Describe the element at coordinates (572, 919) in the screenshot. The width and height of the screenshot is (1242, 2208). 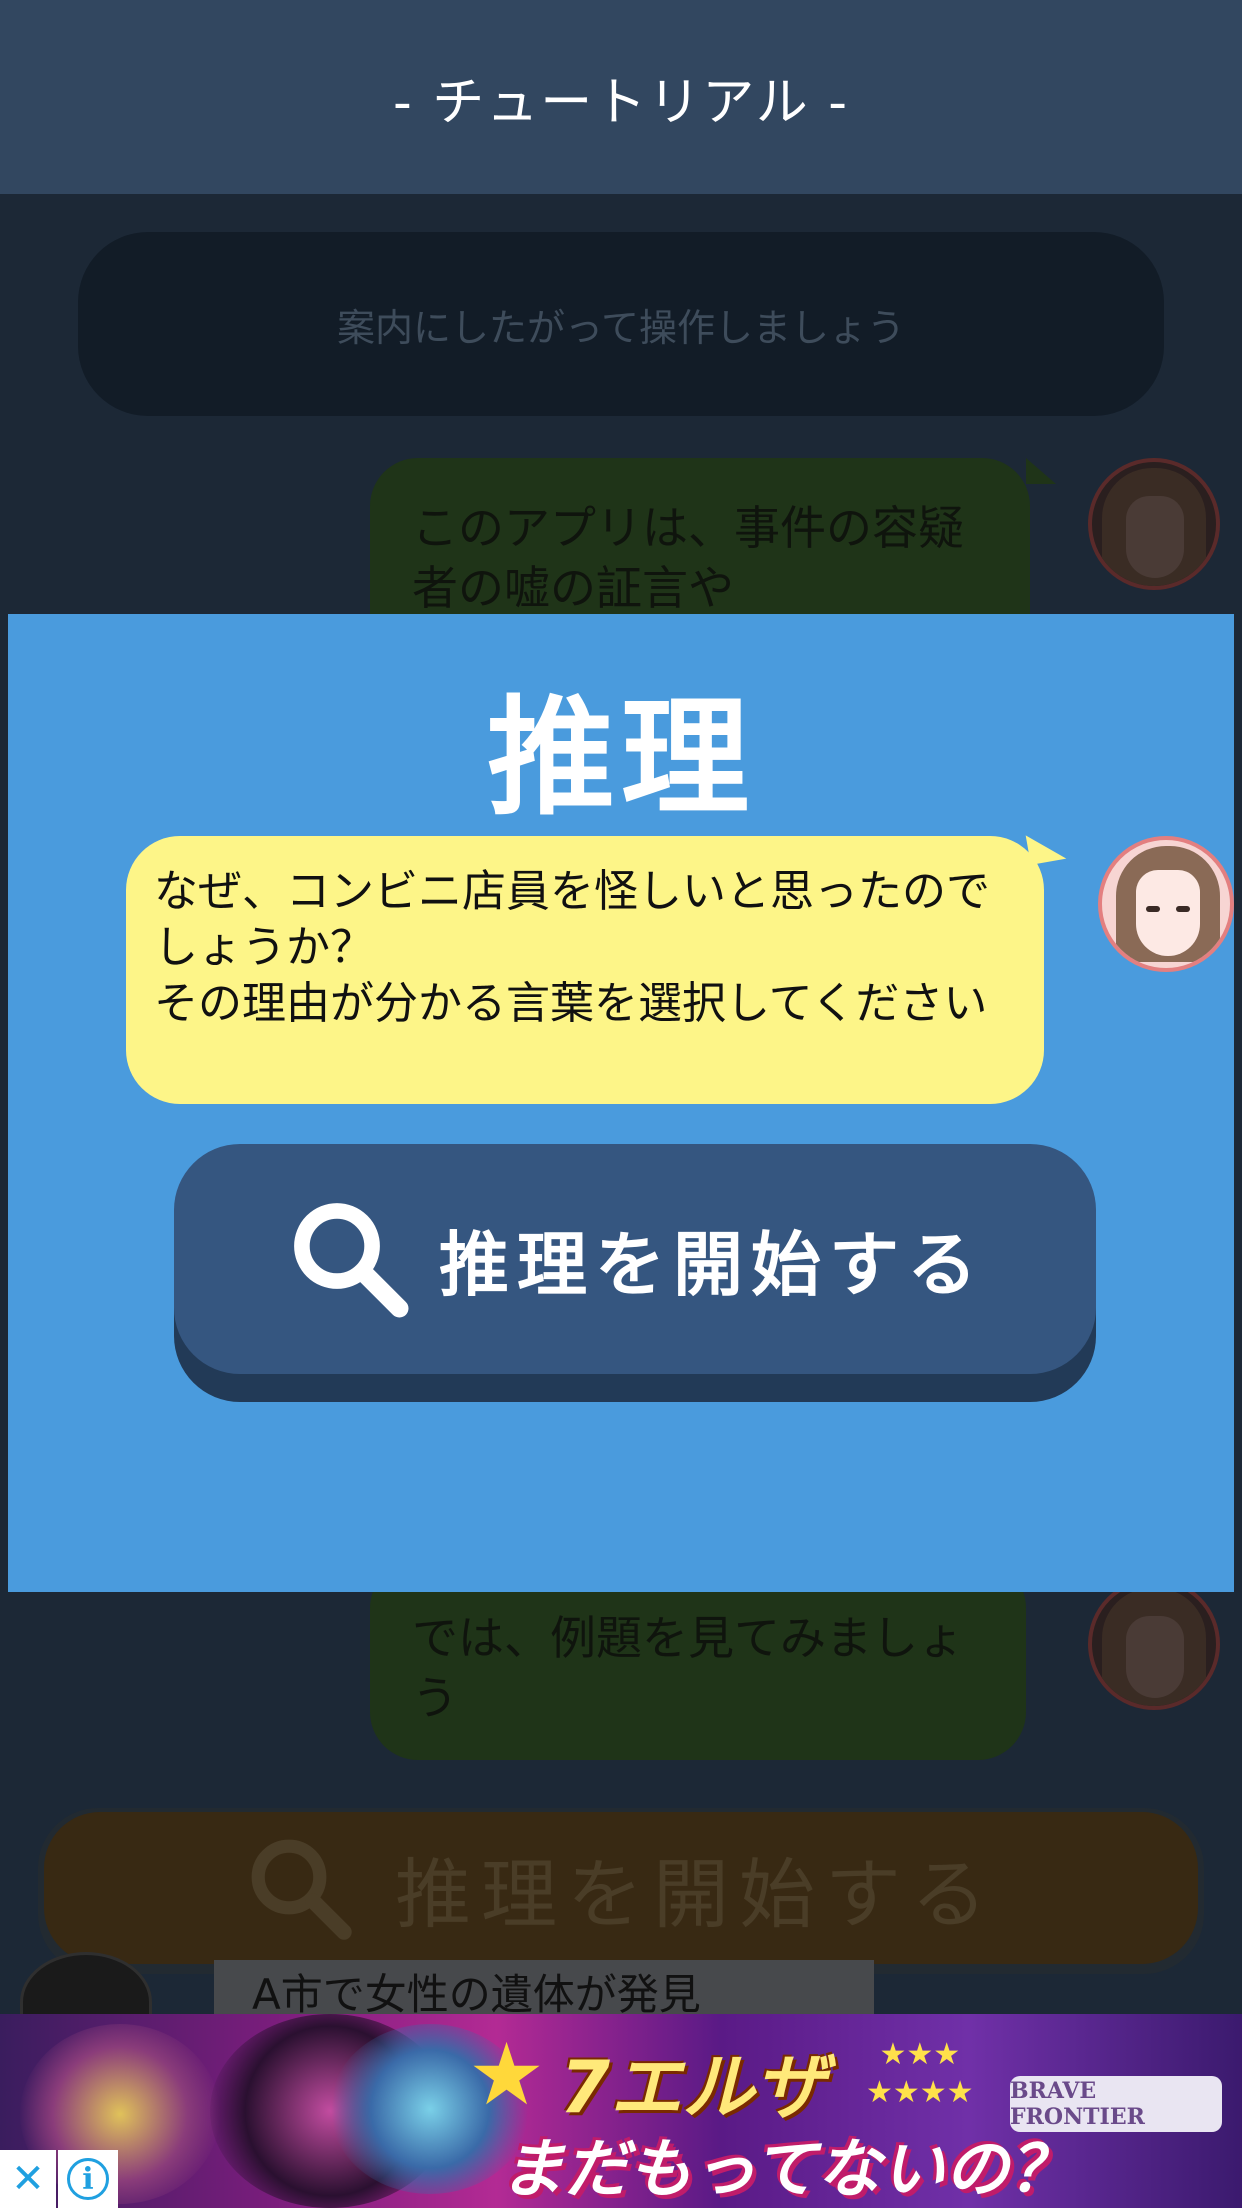
I see `prompt-line-1: なぜ、コンビニ店員を怪しいと思ったのでしょうか？` at that location.